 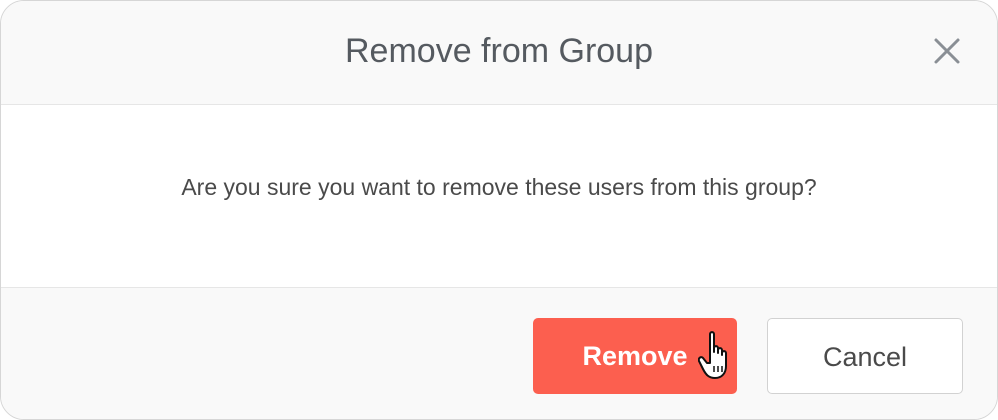 I want to click on remove-button: Remove, so click(x=635, y=356).